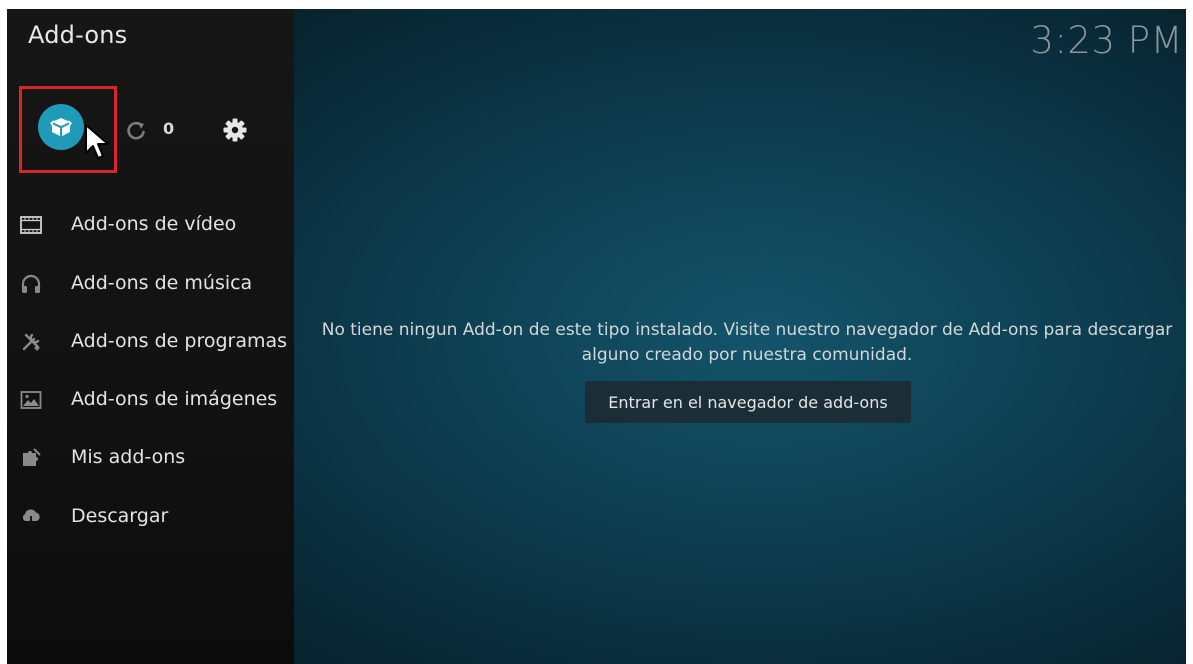 This screenshot has height=664, width=1193. I want to click on picture-icon, so click(31, 400).